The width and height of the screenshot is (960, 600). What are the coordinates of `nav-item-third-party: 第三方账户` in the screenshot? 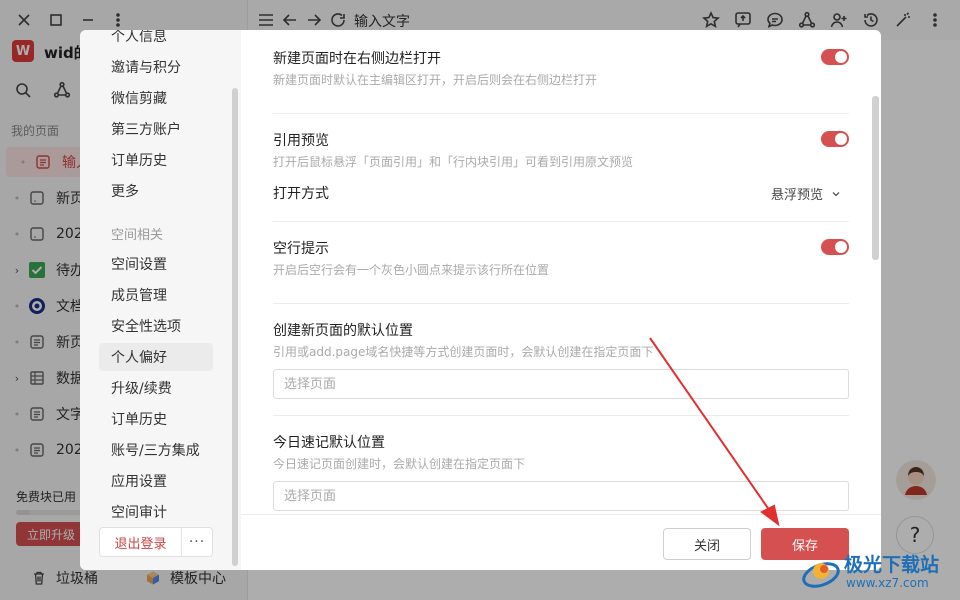 It's located at (156, 129).